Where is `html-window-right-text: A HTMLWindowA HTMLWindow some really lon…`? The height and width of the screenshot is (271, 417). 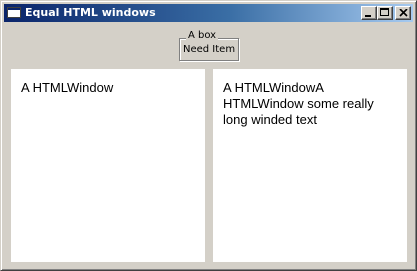
html-window-right-text: A HTMLWindowA HTMLWindow some really lon… is located at coordinates (298, 103).